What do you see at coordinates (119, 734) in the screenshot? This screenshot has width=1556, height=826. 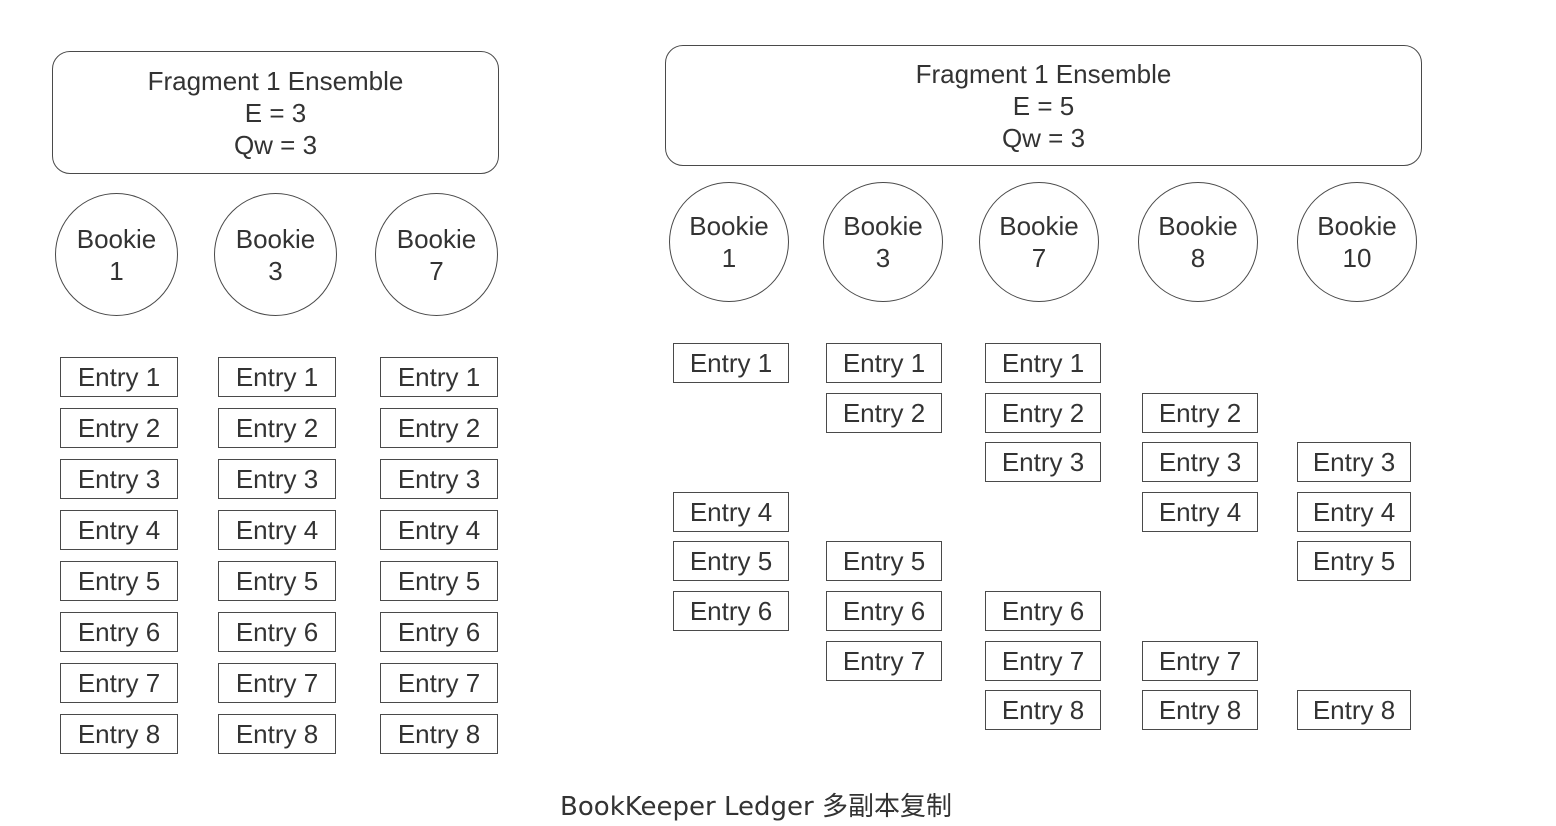 I see `left-entry-box: Entry 8` at bounding box center [119, 734].